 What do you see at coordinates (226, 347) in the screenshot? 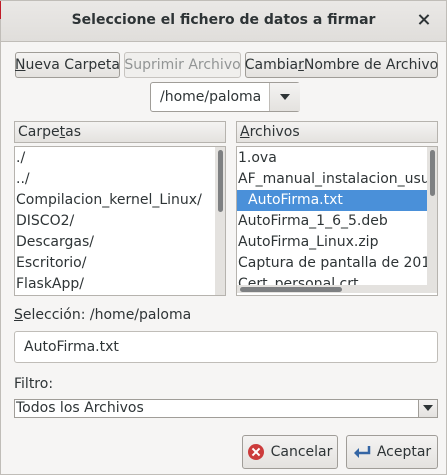
I see `filename-input: AutoFirma.txt` at bounding box center [226, 347].